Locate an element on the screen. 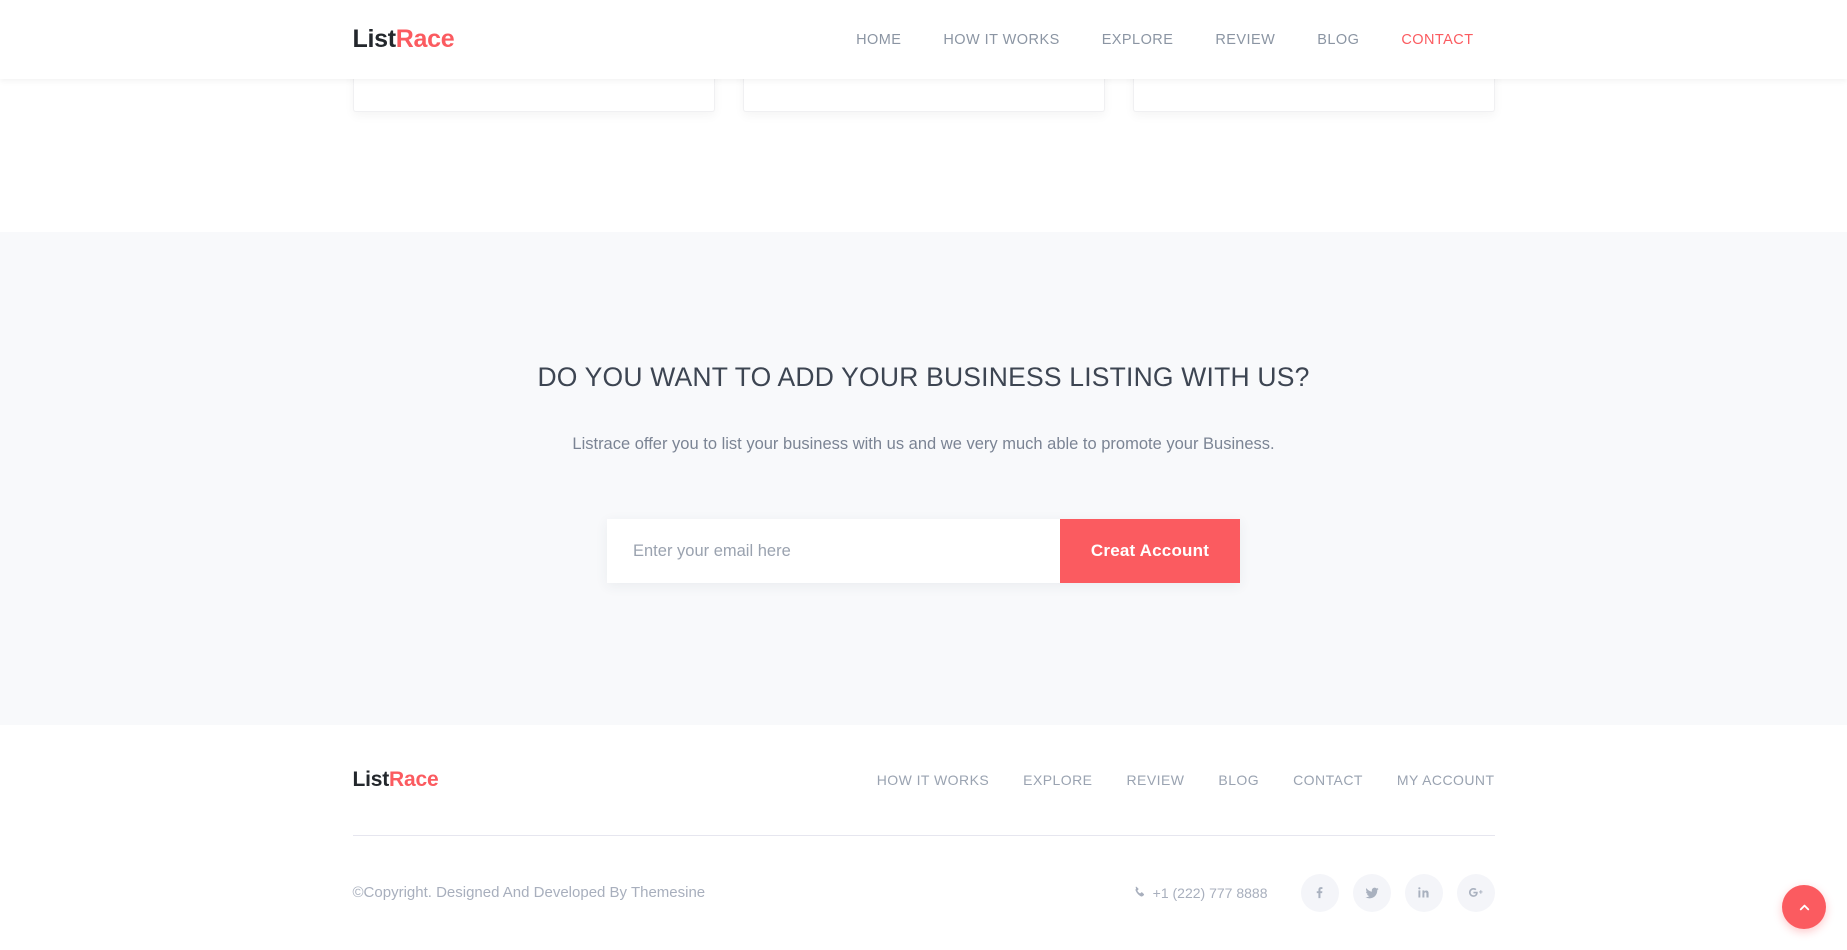 The height and width of the screenshot is (950, 1847). google-plus-icon is located at coordinates (1475, 892).